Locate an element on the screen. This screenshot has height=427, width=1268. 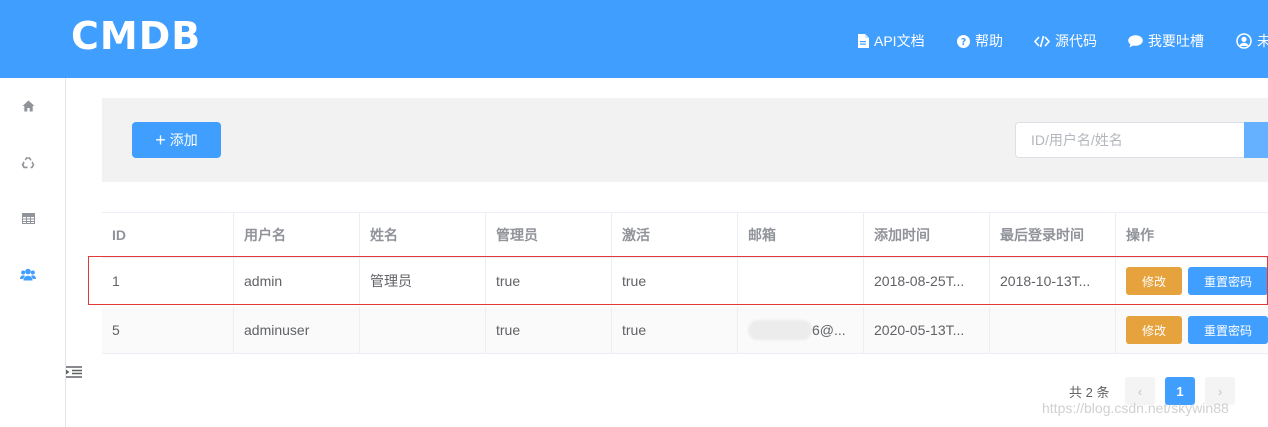
cell-username: admin is located at coordinates (296, 281).